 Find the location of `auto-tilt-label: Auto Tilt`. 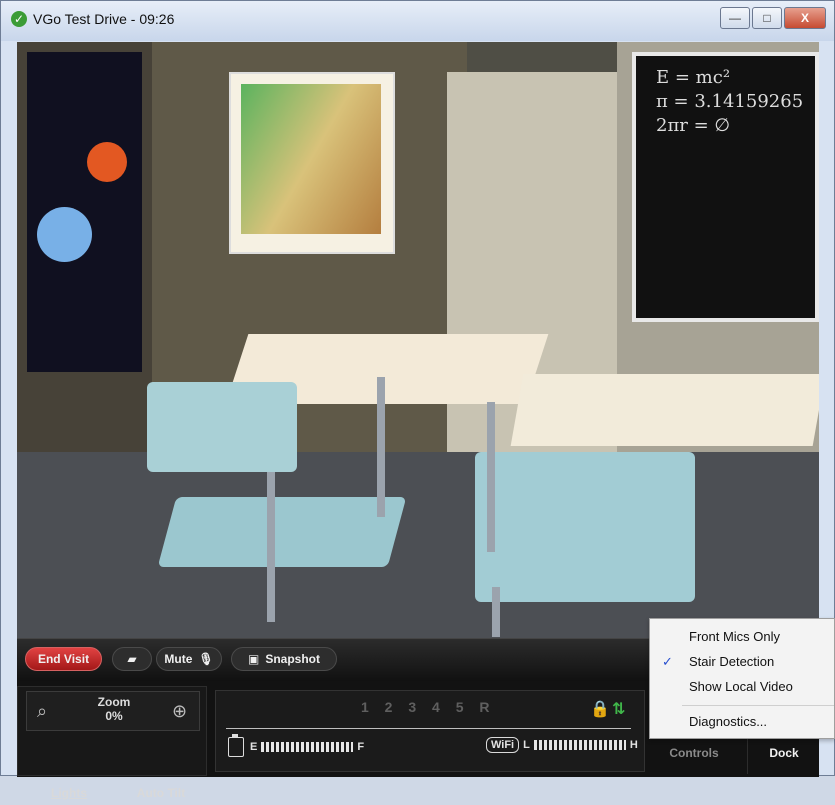

auto-tilt-label: Auto Tilt is located at coordinates (161, 793).